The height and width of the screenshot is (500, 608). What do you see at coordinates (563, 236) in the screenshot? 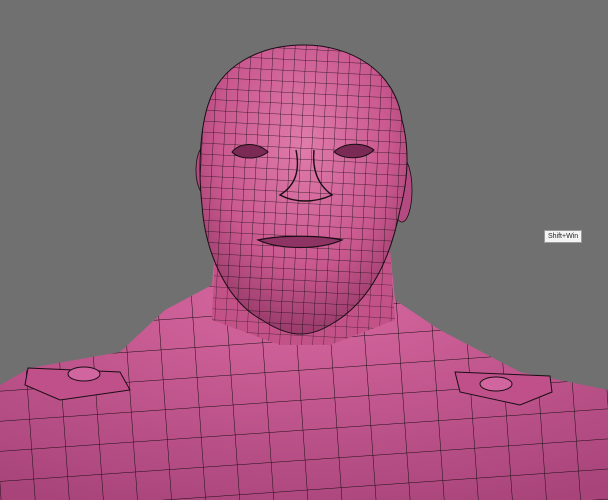
I see `hotkey-tooltip: Shift+Win` at bounding box center [563, 236].